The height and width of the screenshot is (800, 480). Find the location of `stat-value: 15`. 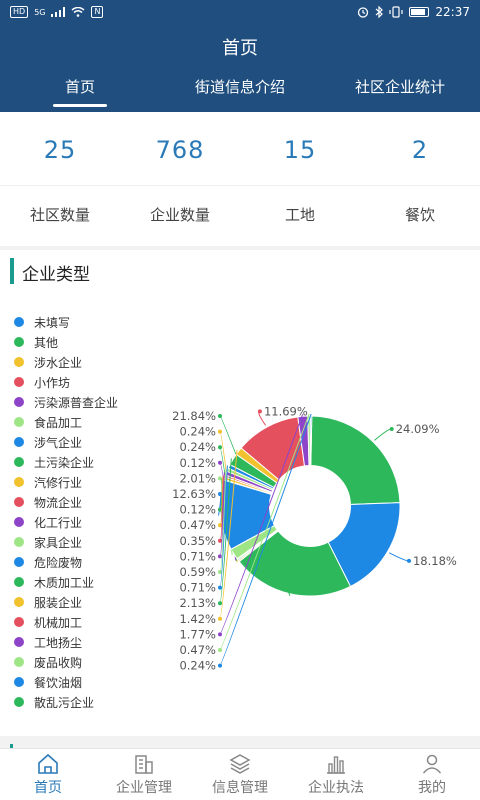

stat-value: 15 is located at coordinates (300, 150).